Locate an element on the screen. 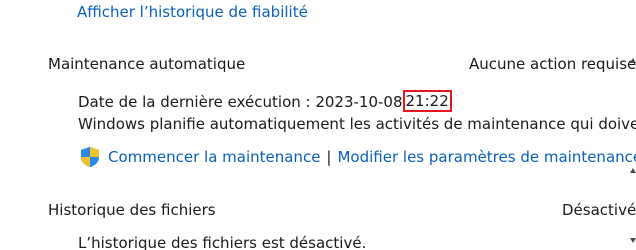 The image size is (636, 250). start-maintenance-link: Commencer la maintenance is located at coordinates (214, 157).